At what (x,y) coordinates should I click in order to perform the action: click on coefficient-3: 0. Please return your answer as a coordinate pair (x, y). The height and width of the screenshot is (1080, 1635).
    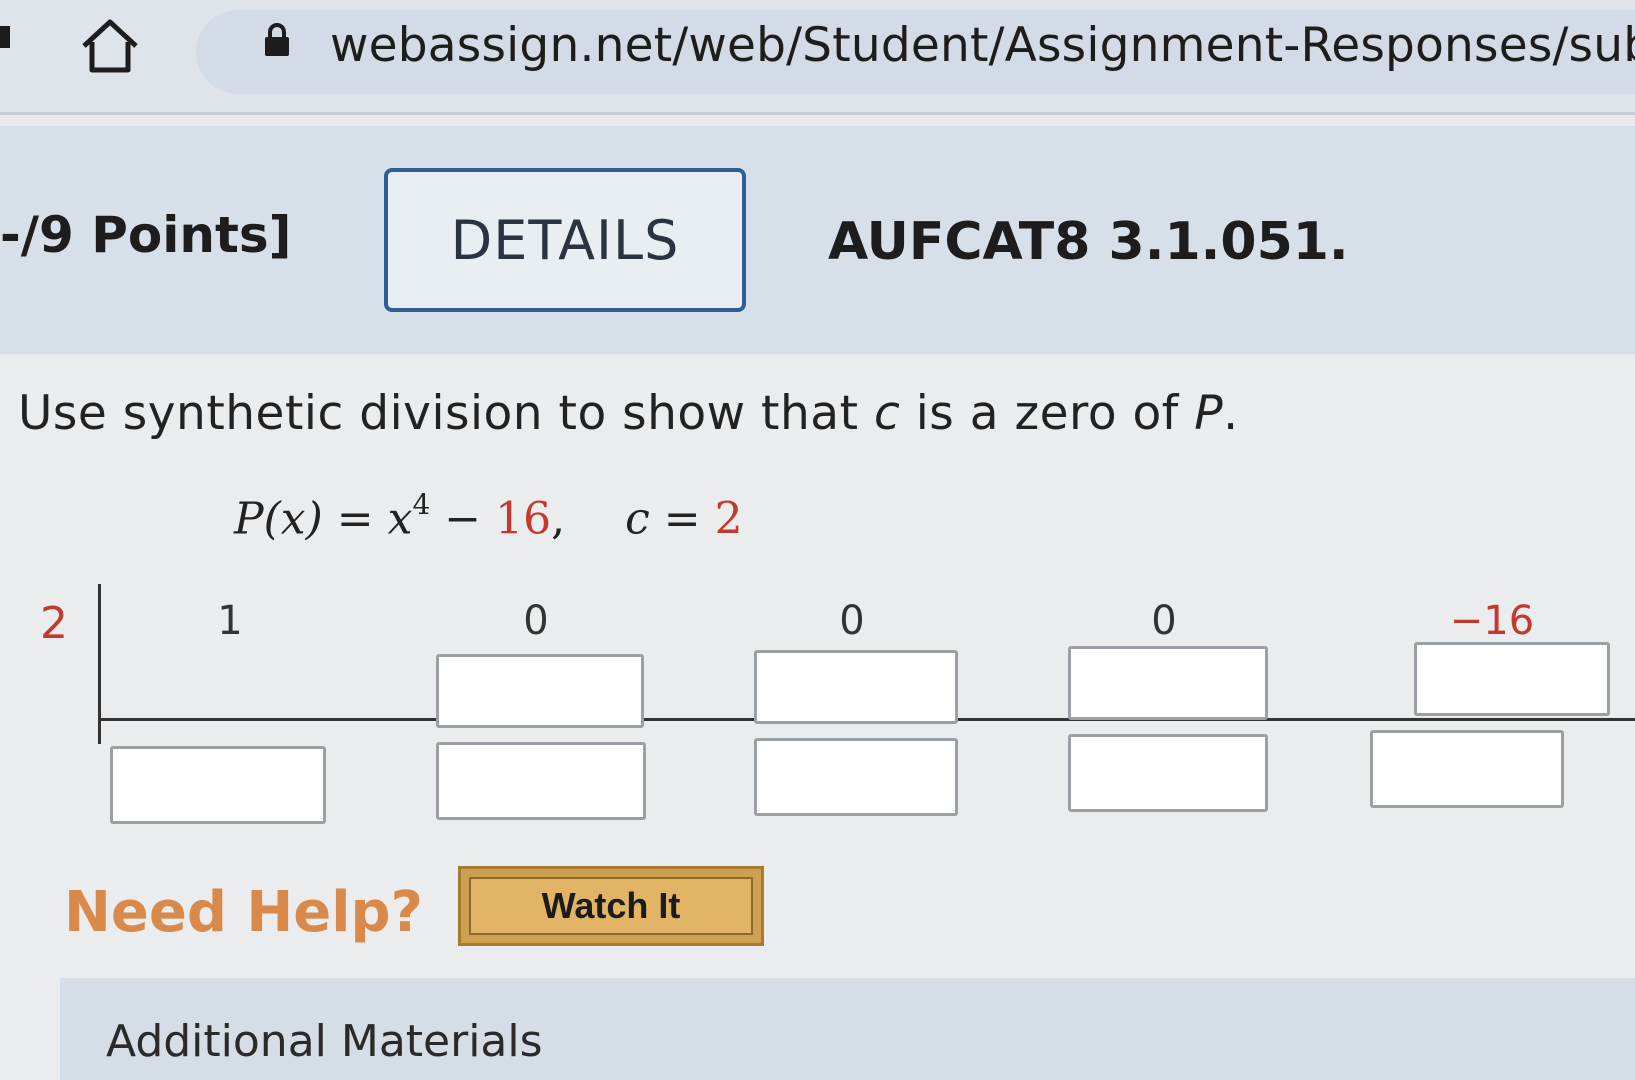
    Looking at the image, I should click on (852, 621).